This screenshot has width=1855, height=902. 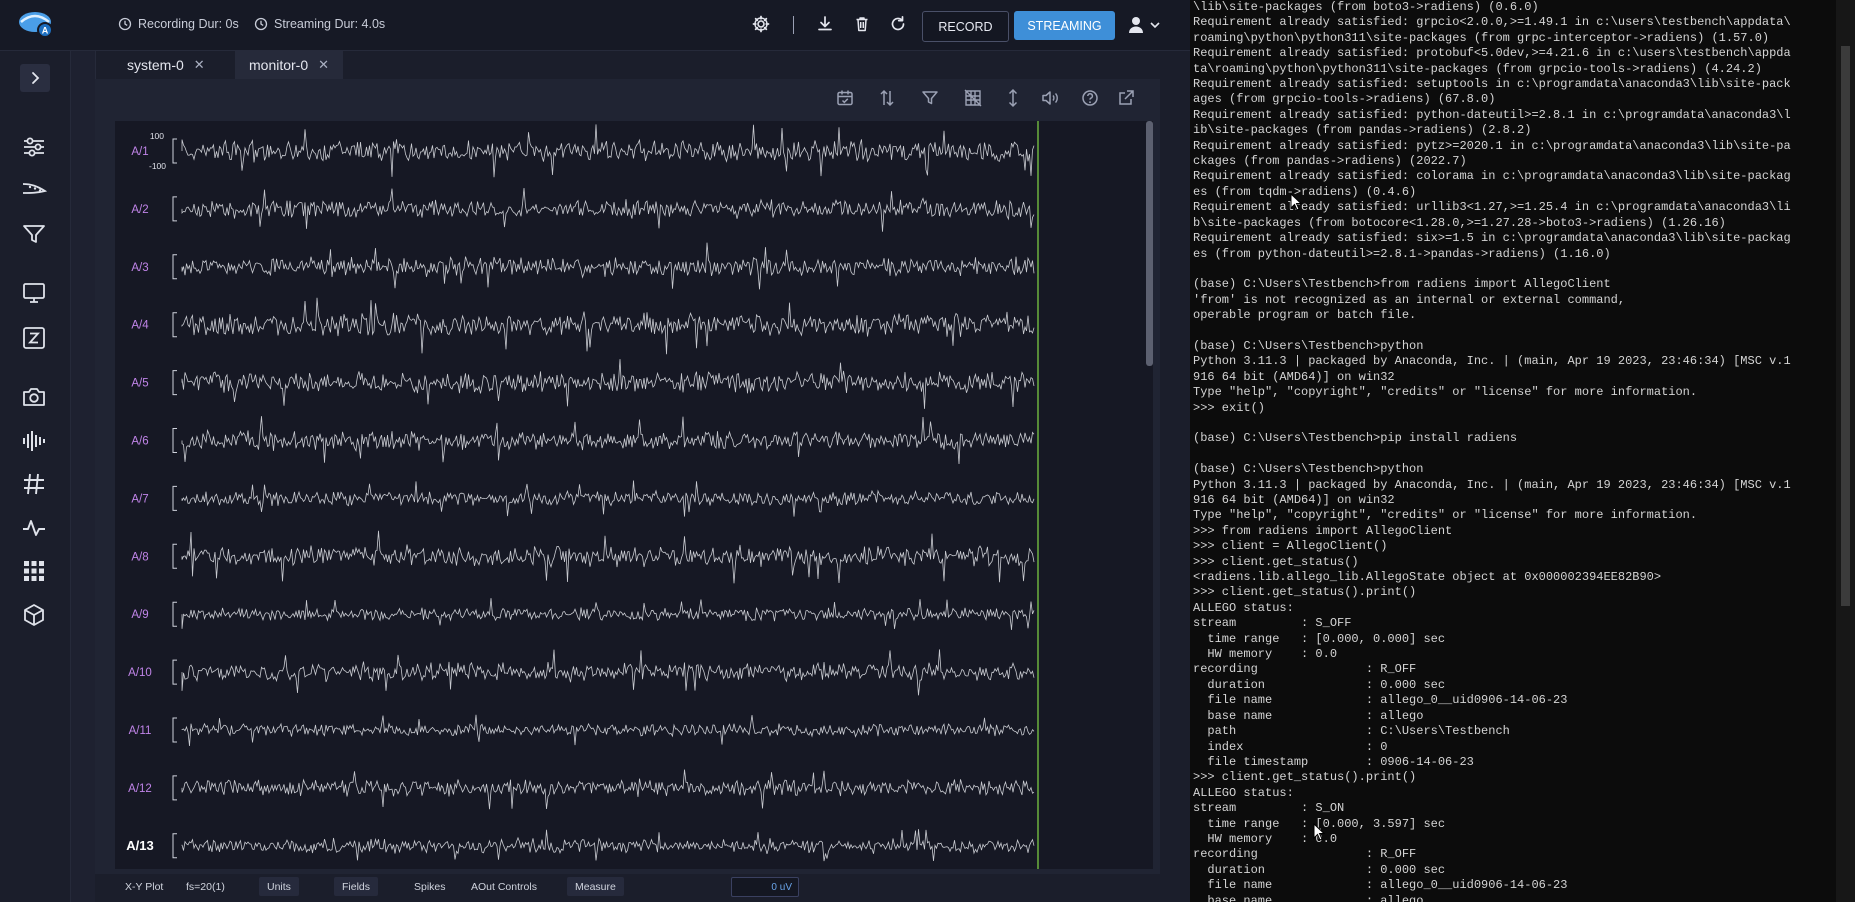 What do you see at coordinates (1305, 191) in the screenshot?
I see `terminal-line: es (from tqdm->radiens) (0.4.6)` at bounding box center [1305, 191].